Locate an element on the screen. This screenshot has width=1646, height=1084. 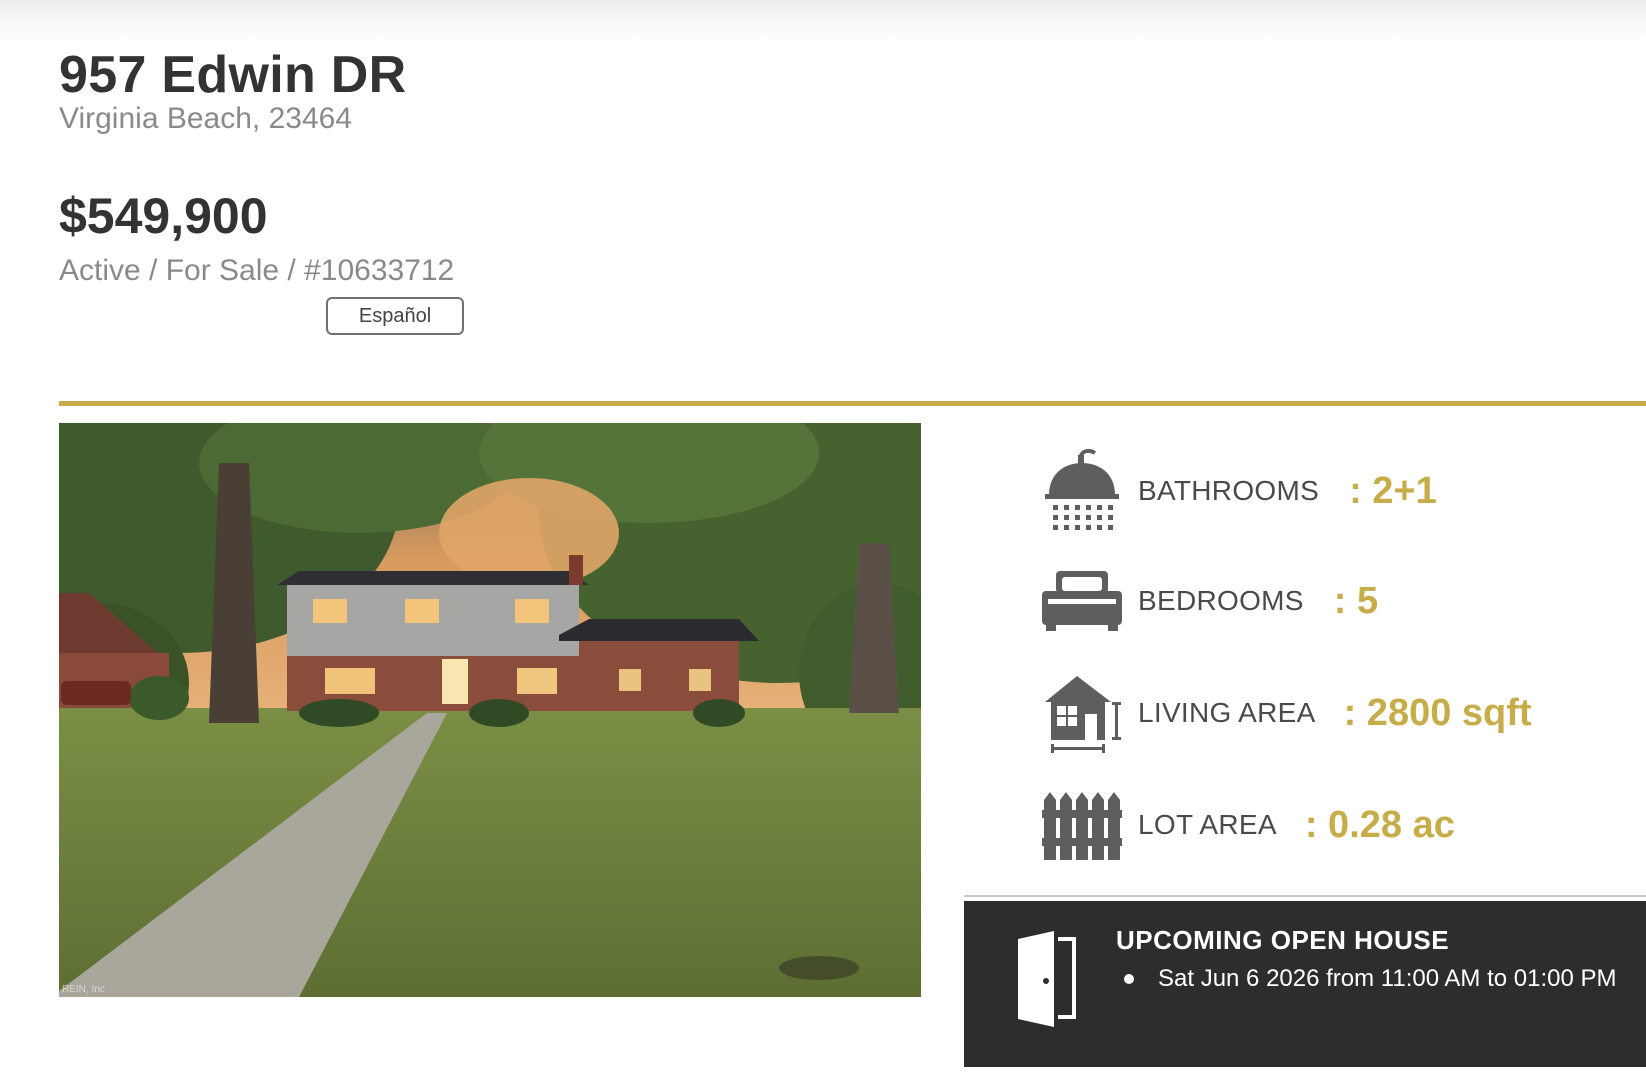
fact-lot-area: LOT AREA : 0.28 ac is located at coordinates (1340, 825).